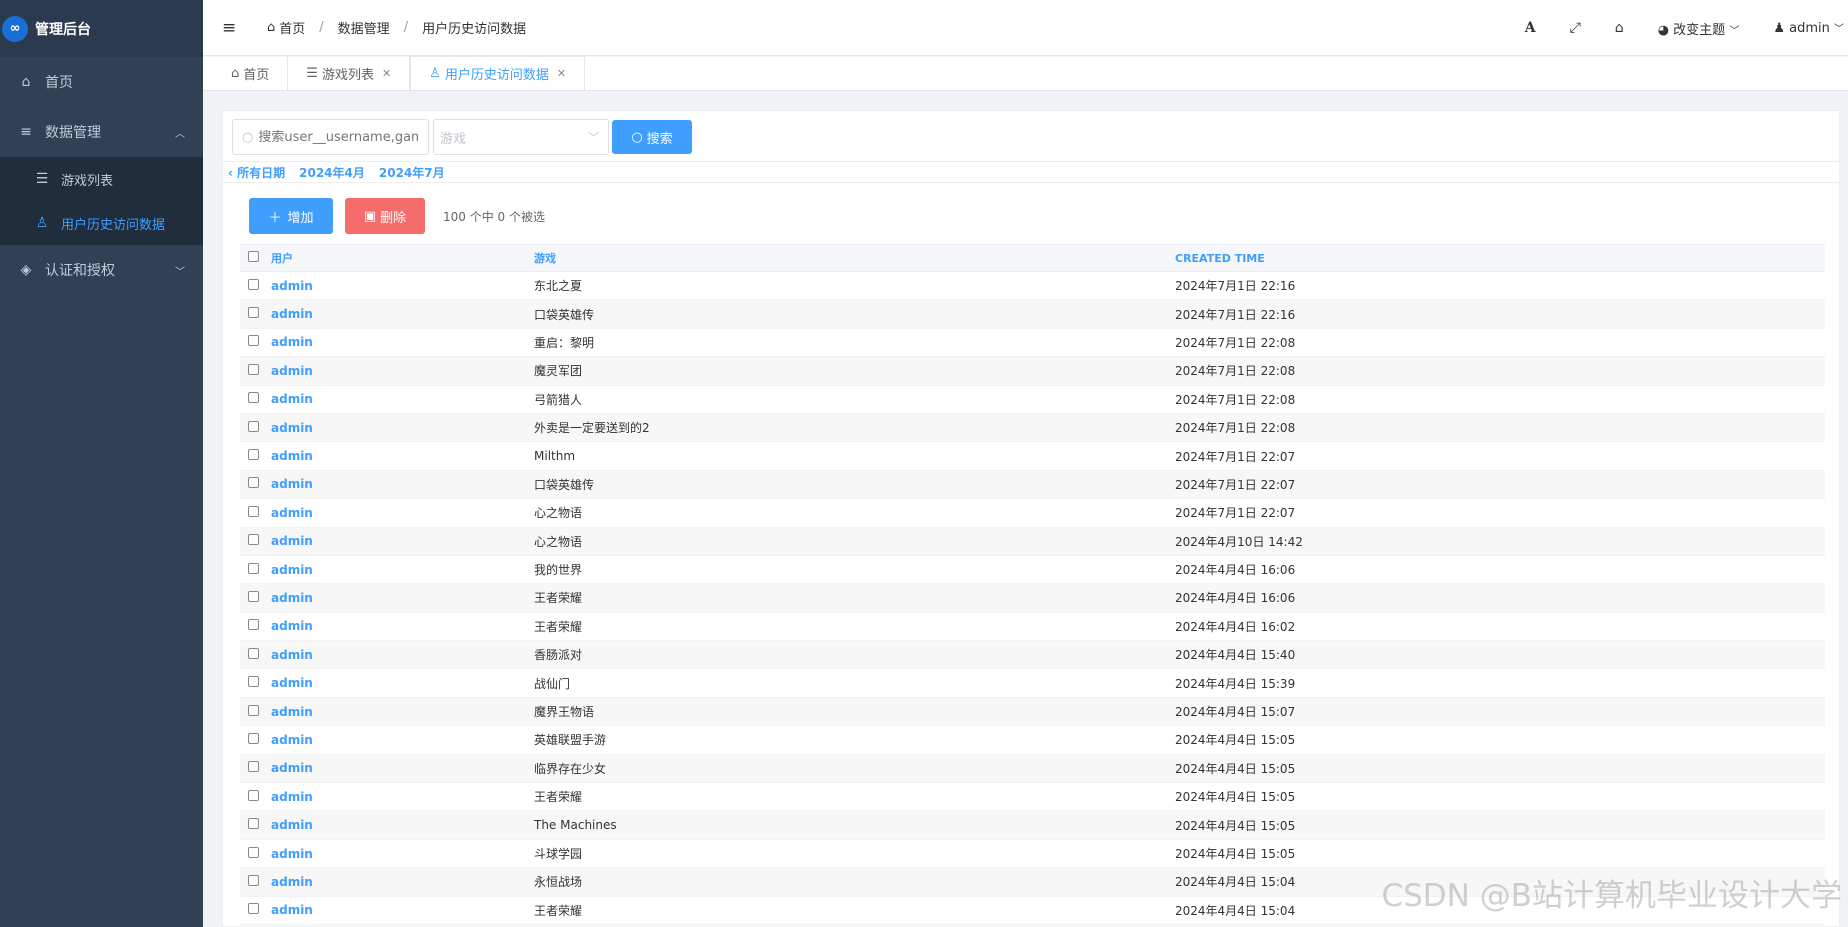  What do you see at coordinates (101, 270) in the screenshot?
I see `sidebar-item-auth: ◈ 认证和授权 ﹀` at bounding box center [101, 270].